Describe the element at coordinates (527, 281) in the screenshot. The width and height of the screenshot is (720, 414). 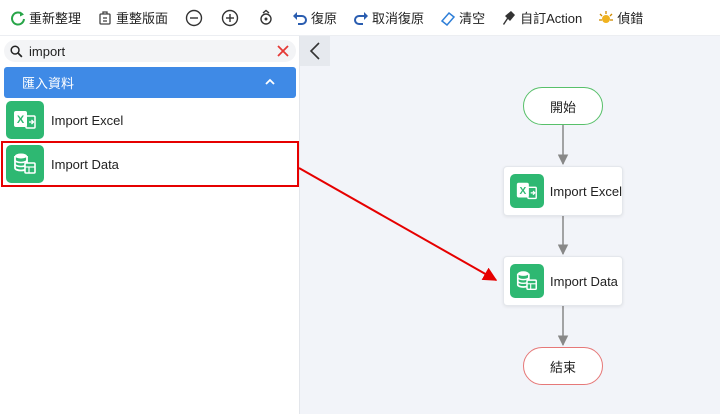
I see `database-icon` at that location.